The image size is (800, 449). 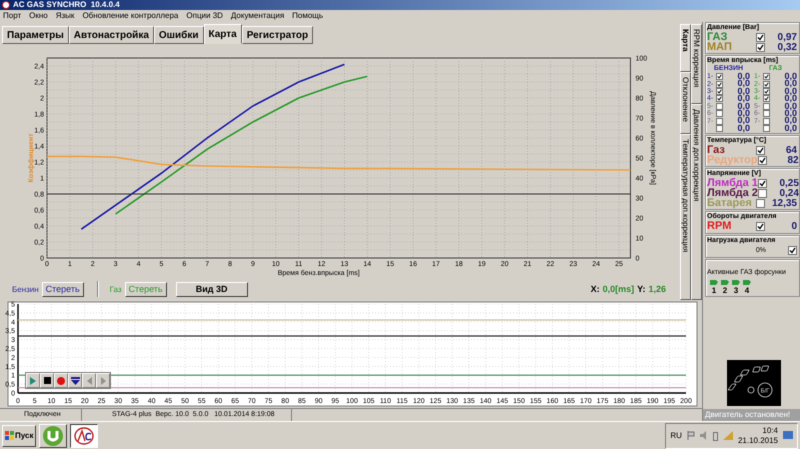 I want to click on right-arrow-icon, so click(x=103, y=380).